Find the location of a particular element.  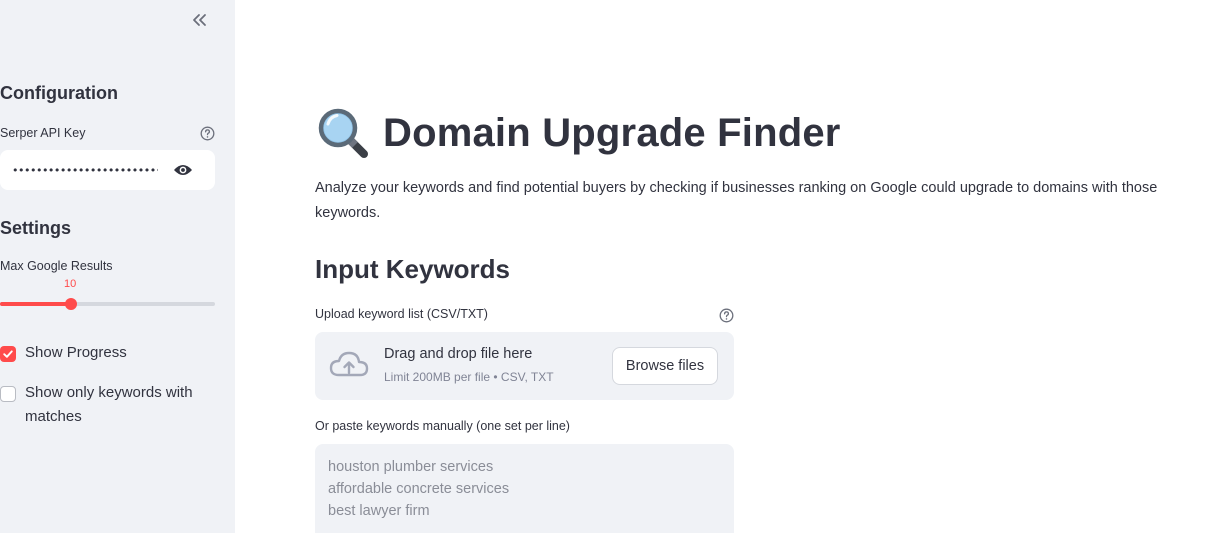

upload-help-icon is located at coordinates (726, 315).